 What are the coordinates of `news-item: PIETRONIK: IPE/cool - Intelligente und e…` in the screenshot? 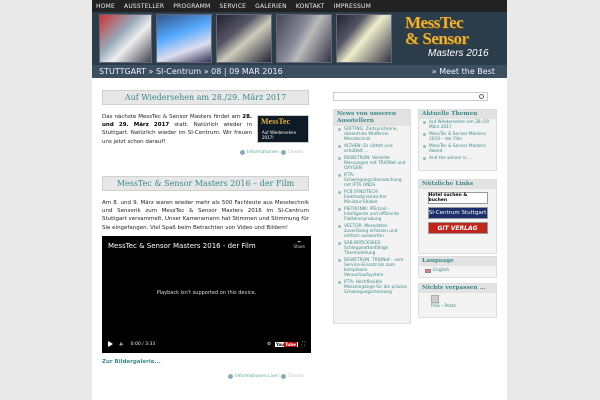 It's located at (372, 214).